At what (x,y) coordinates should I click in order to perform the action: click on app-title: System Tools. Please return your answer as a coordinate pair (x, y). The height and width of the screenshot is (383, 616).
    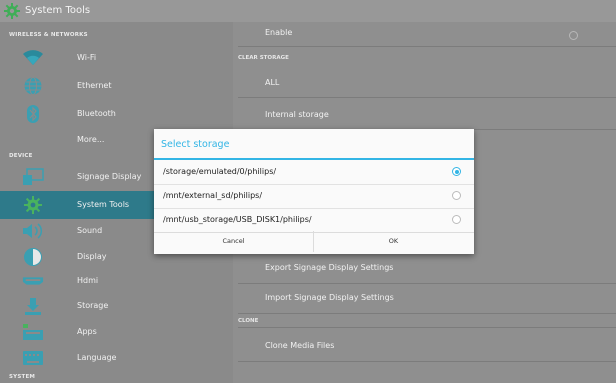
    Looking at the image, I should click on (58, 10).